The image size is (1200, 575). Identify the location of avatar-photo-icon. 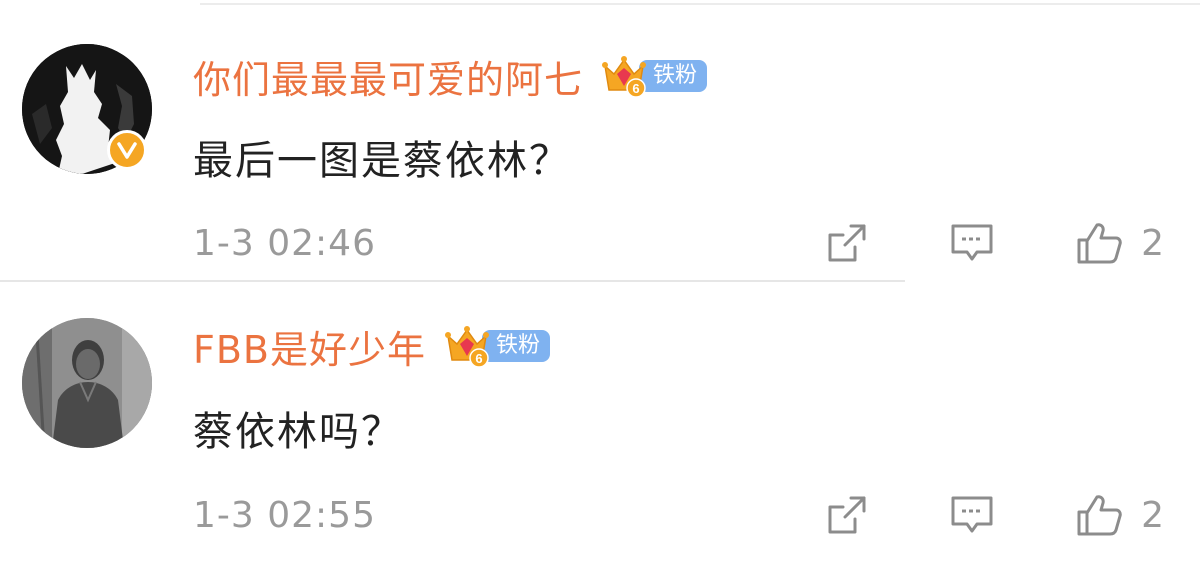
(87, 383).